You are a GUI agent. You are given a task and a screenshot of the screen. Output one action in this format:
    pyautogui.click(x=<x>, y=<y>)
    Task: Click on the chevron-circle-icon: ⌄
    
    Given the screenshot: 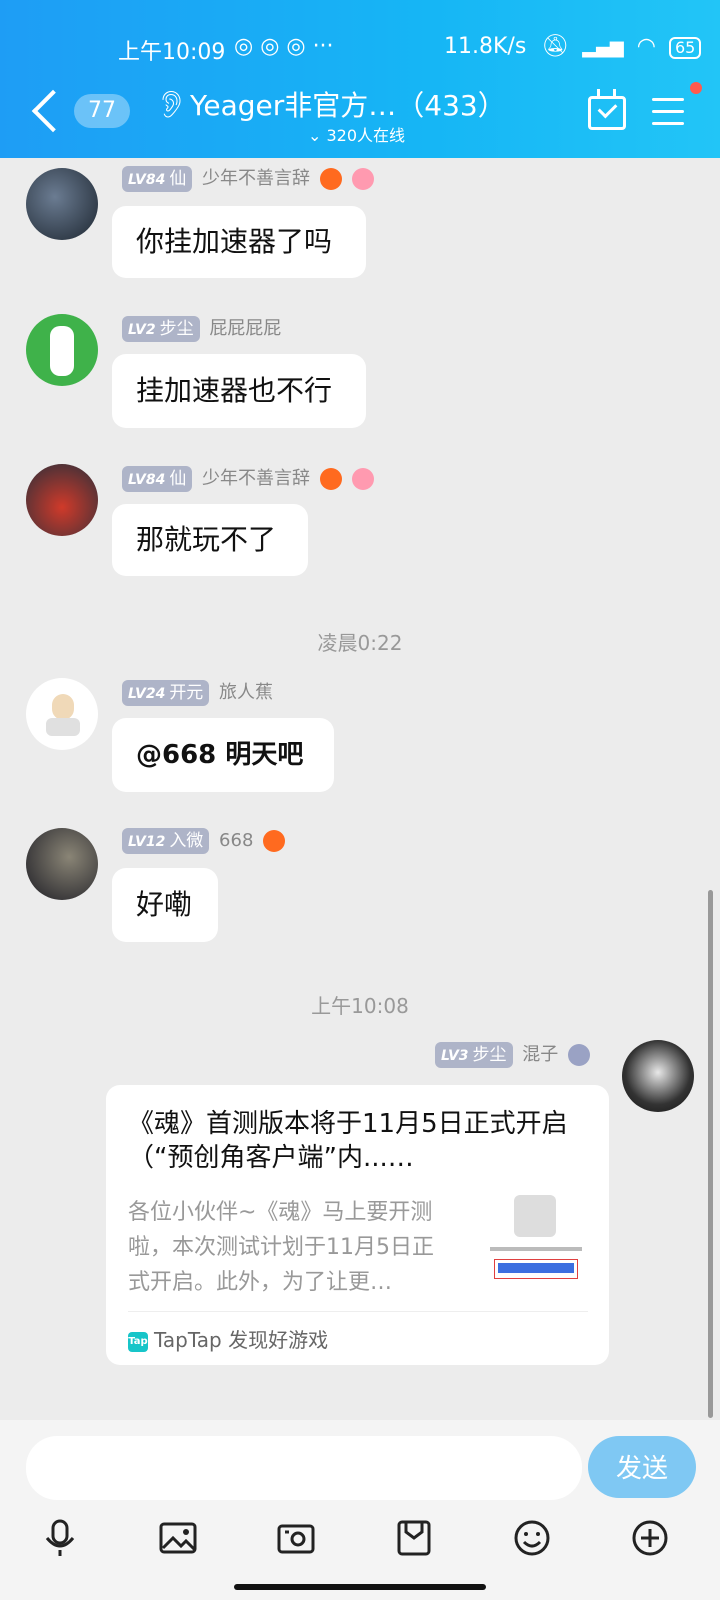 What is the action you would take?
    pyautogui.click(x=315, y=135)
    